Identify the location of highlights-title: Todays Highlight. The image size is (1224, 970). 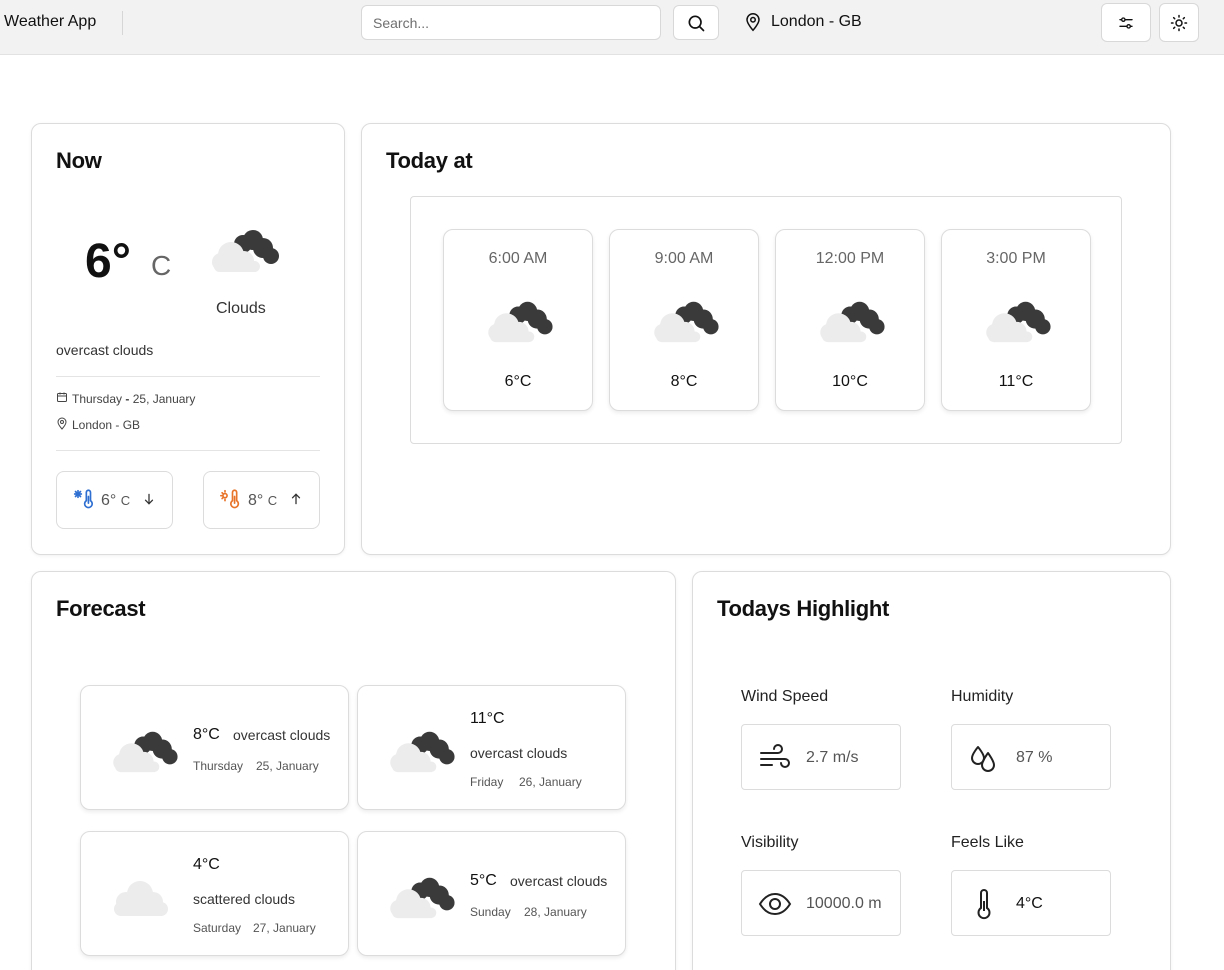
(803, 608).